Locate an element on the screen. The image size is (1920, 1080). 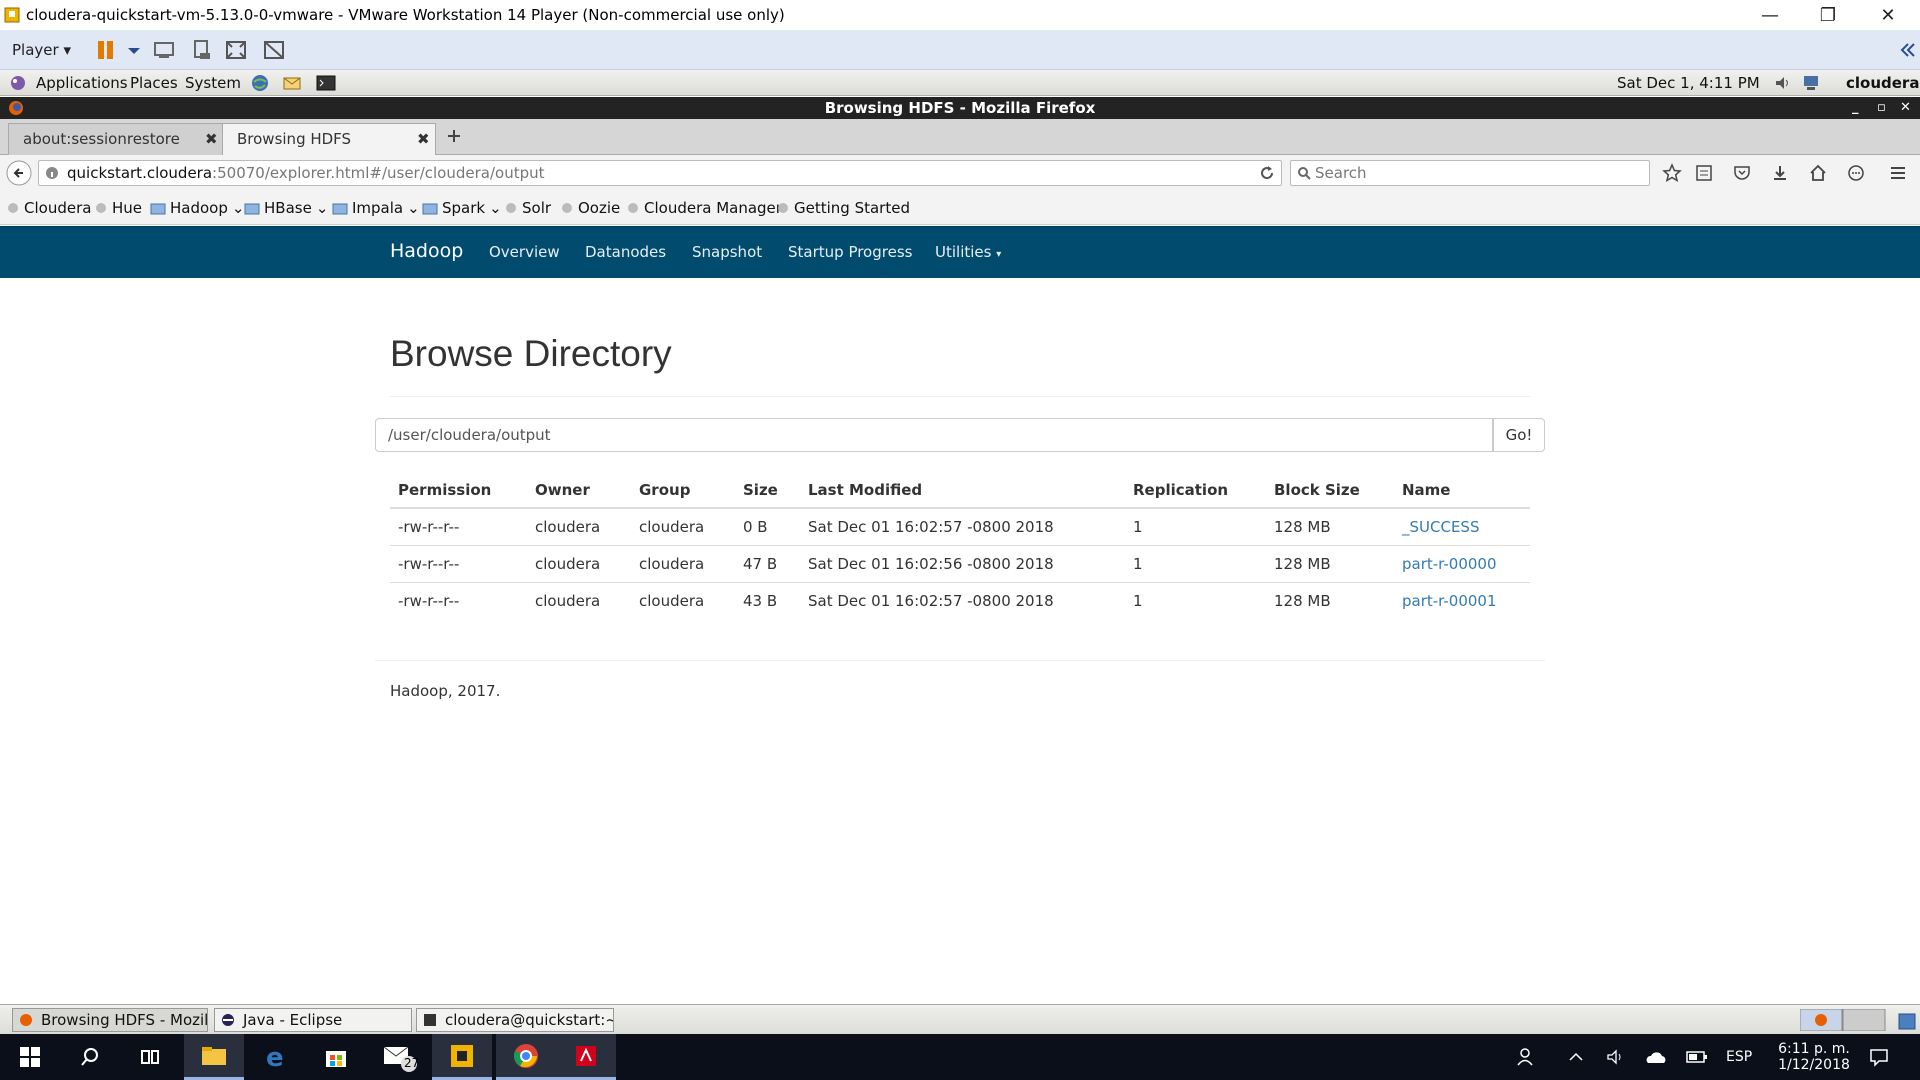
onedrive-icon is located at coordinates (1656, 1057).